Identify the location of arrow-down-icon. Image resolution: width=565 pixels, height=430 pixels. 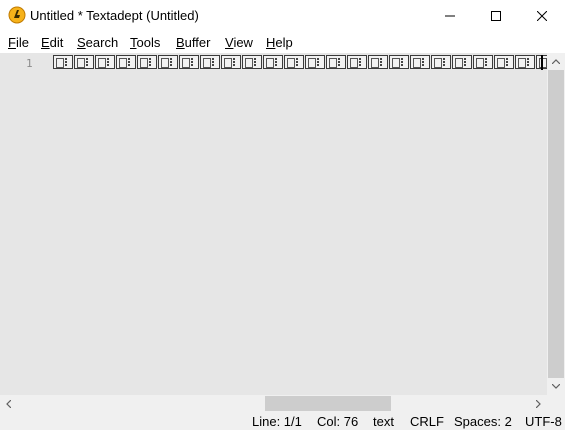
(556, 386).